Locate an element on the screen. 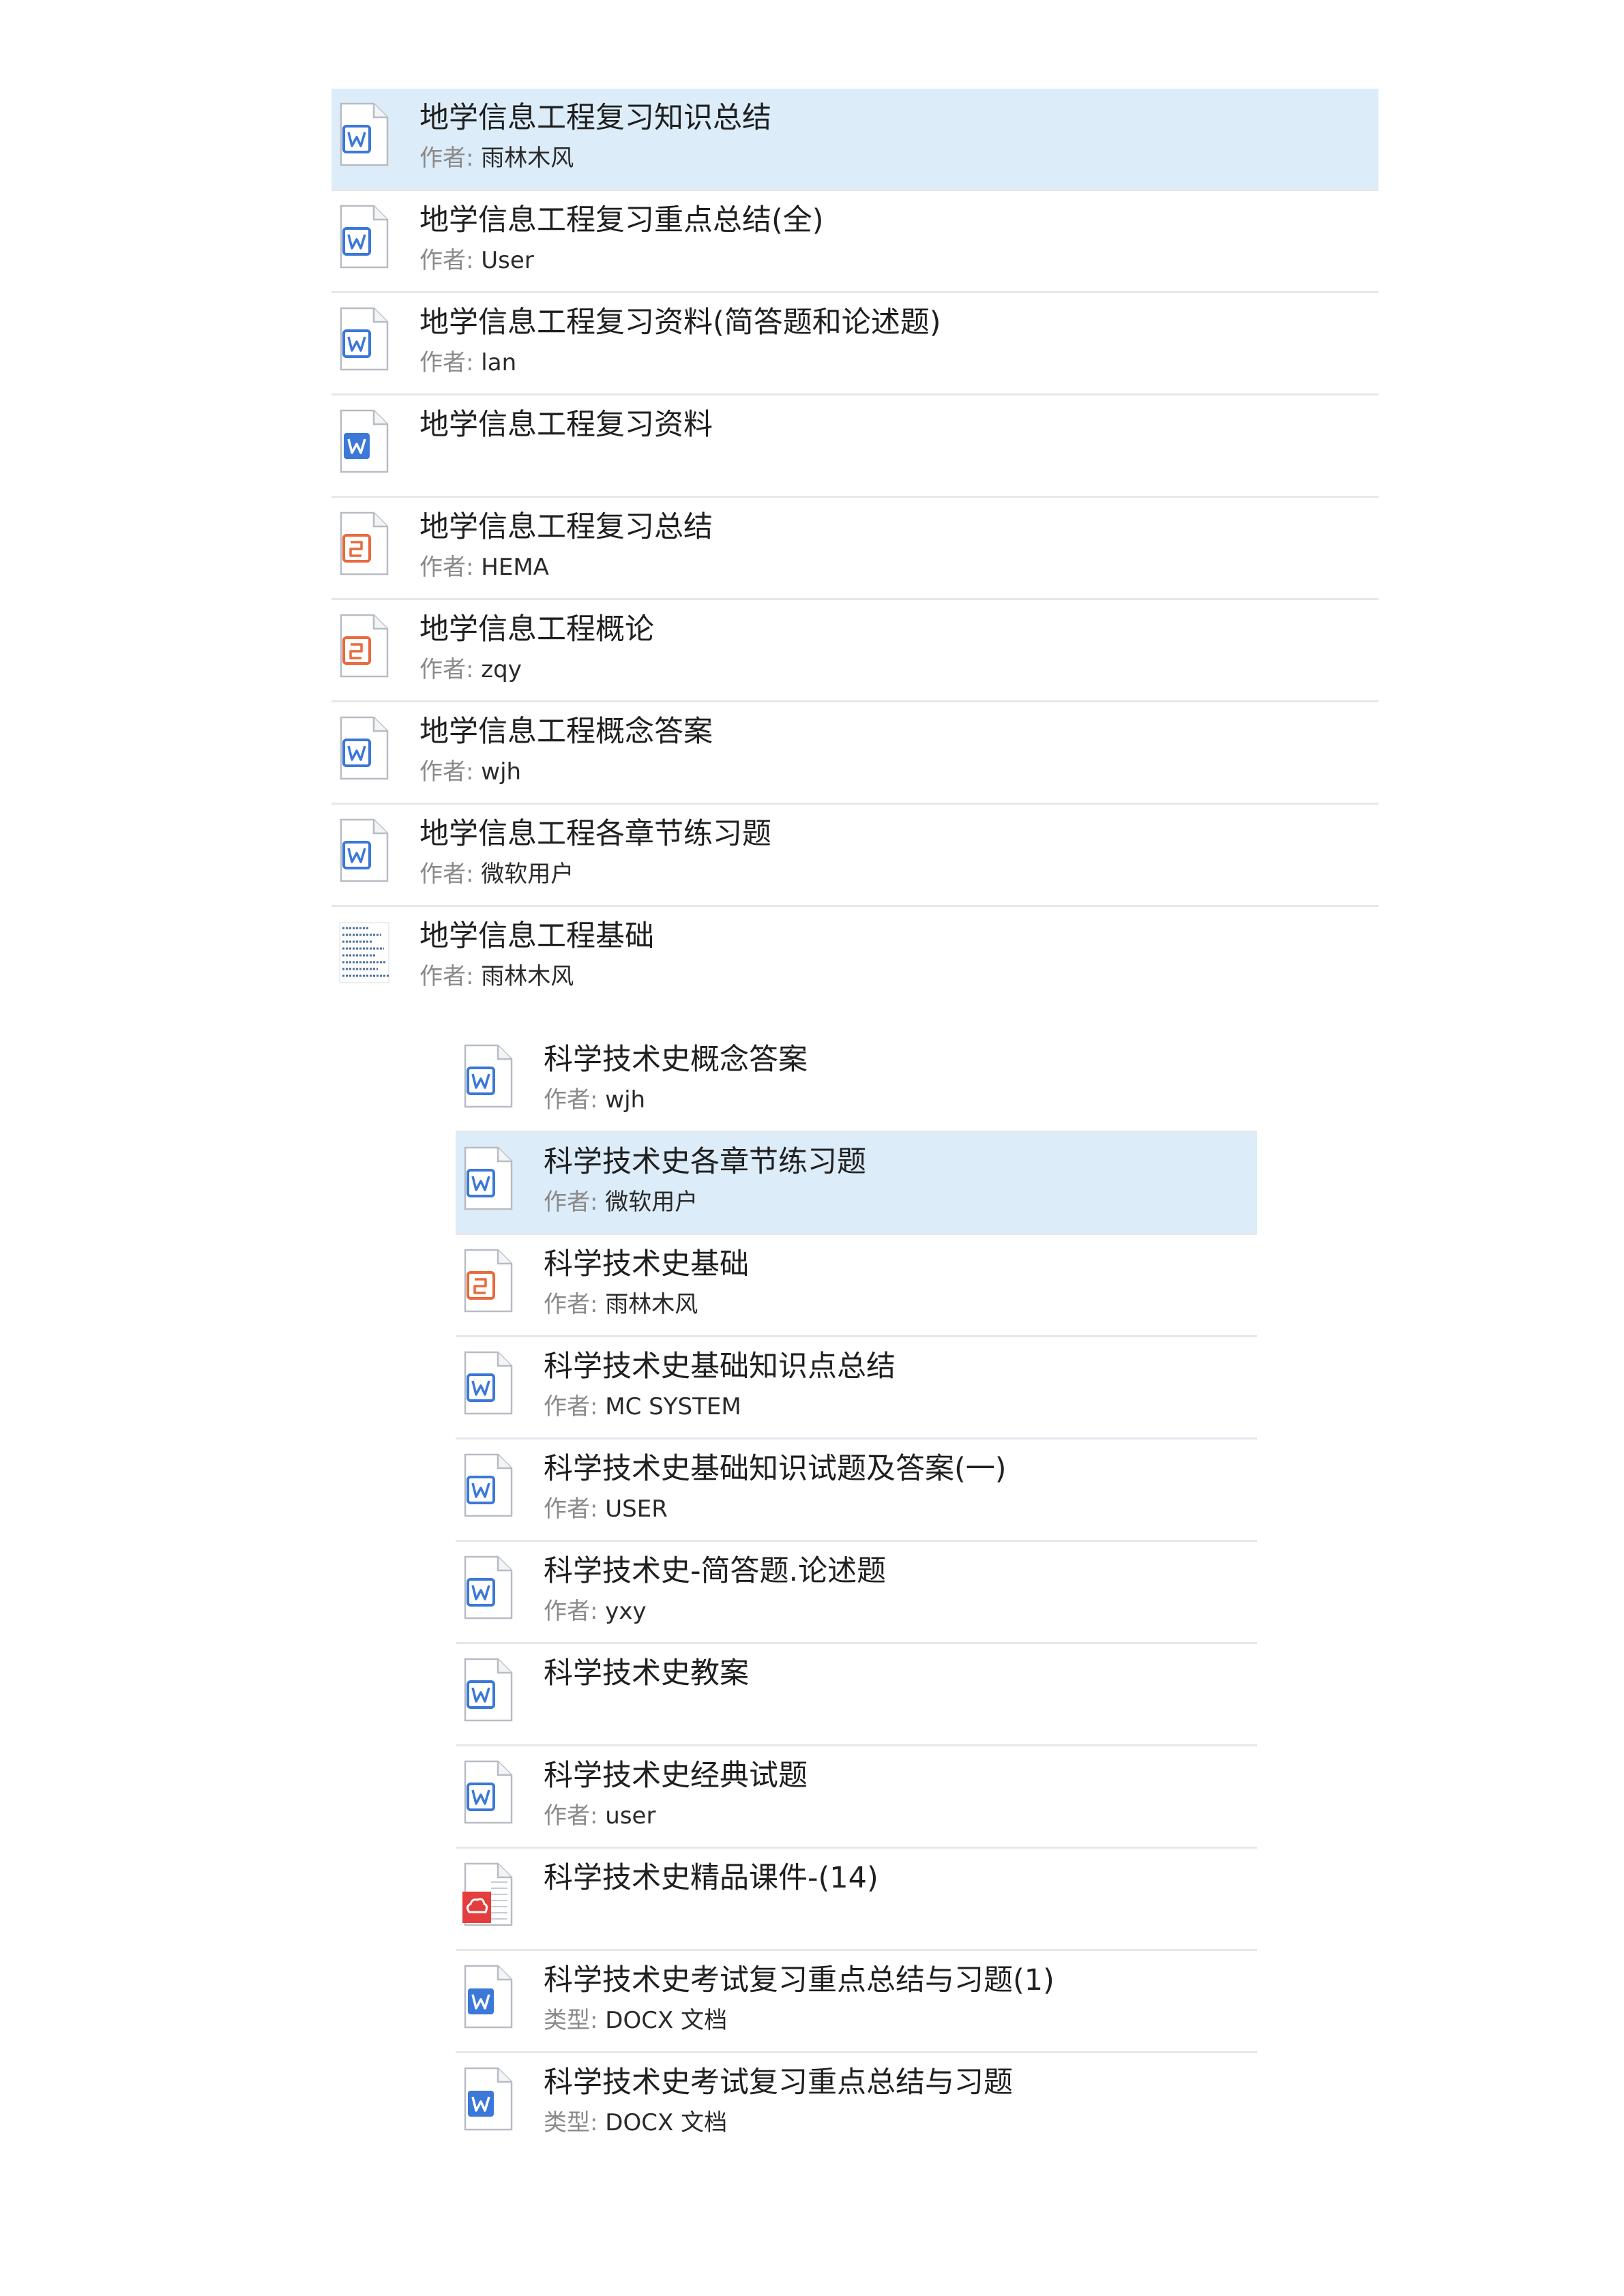  file-list-item: 科学技术史考试复习重点总结与习题类型: DOCX 文档 is located at coordinates (856, 2105).